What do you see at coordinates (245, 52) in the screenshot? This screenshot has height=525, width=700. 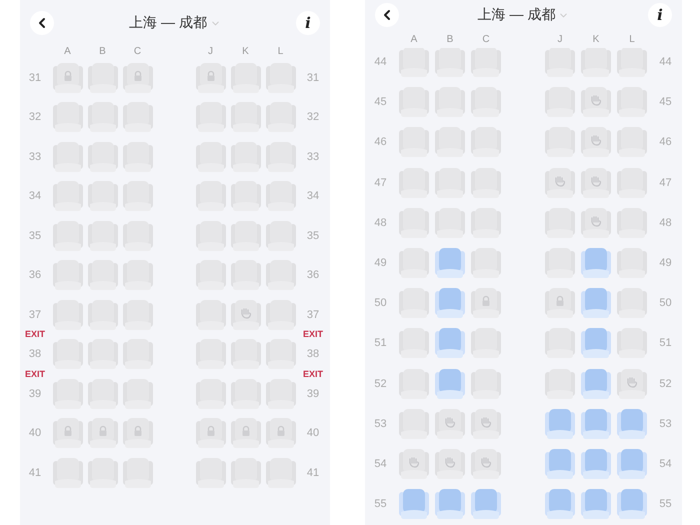 I see `column-label: K` at bounding box center [245, 52].